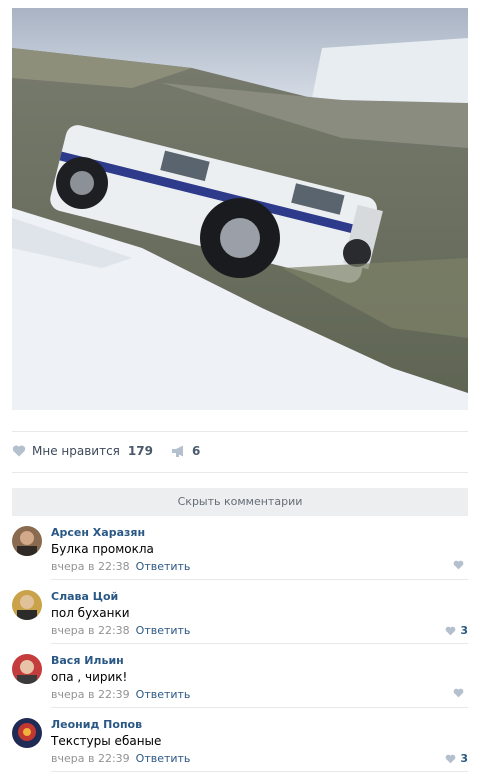 The height and width of the screenshot is (777, 485). Describe the element at coordinates (90, 613) in the screenshot. I see `comment-text: пол буханки` at that location.